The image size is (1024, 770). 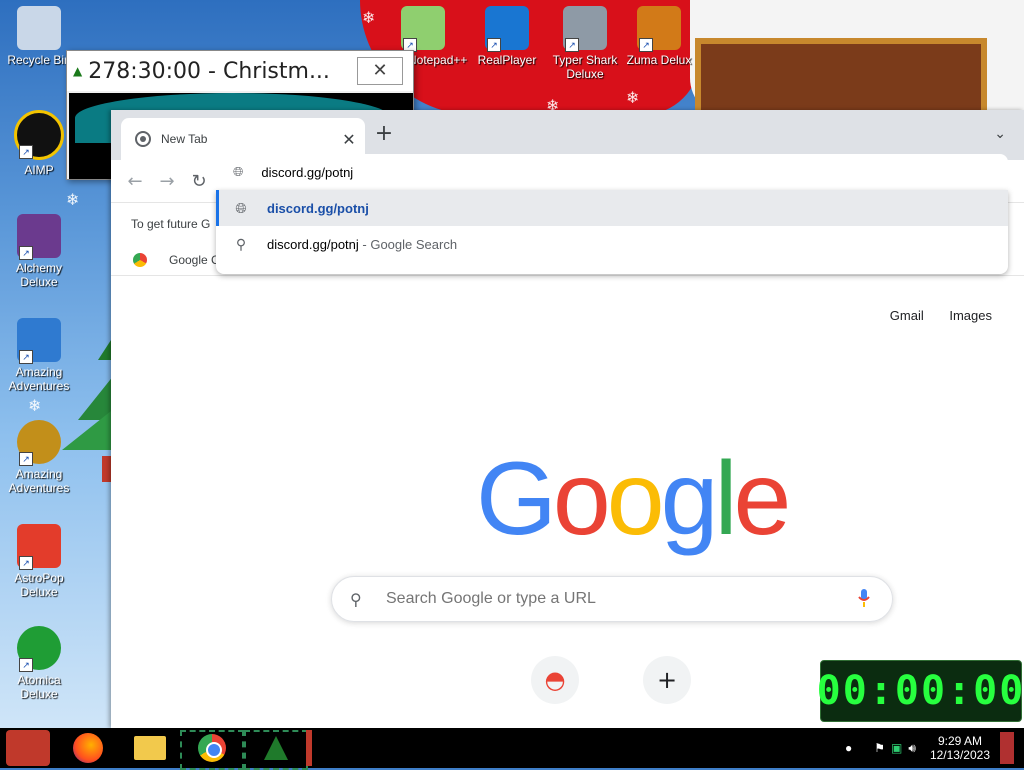 I want to click on taskbar-separator, so click(x=309, y=748).